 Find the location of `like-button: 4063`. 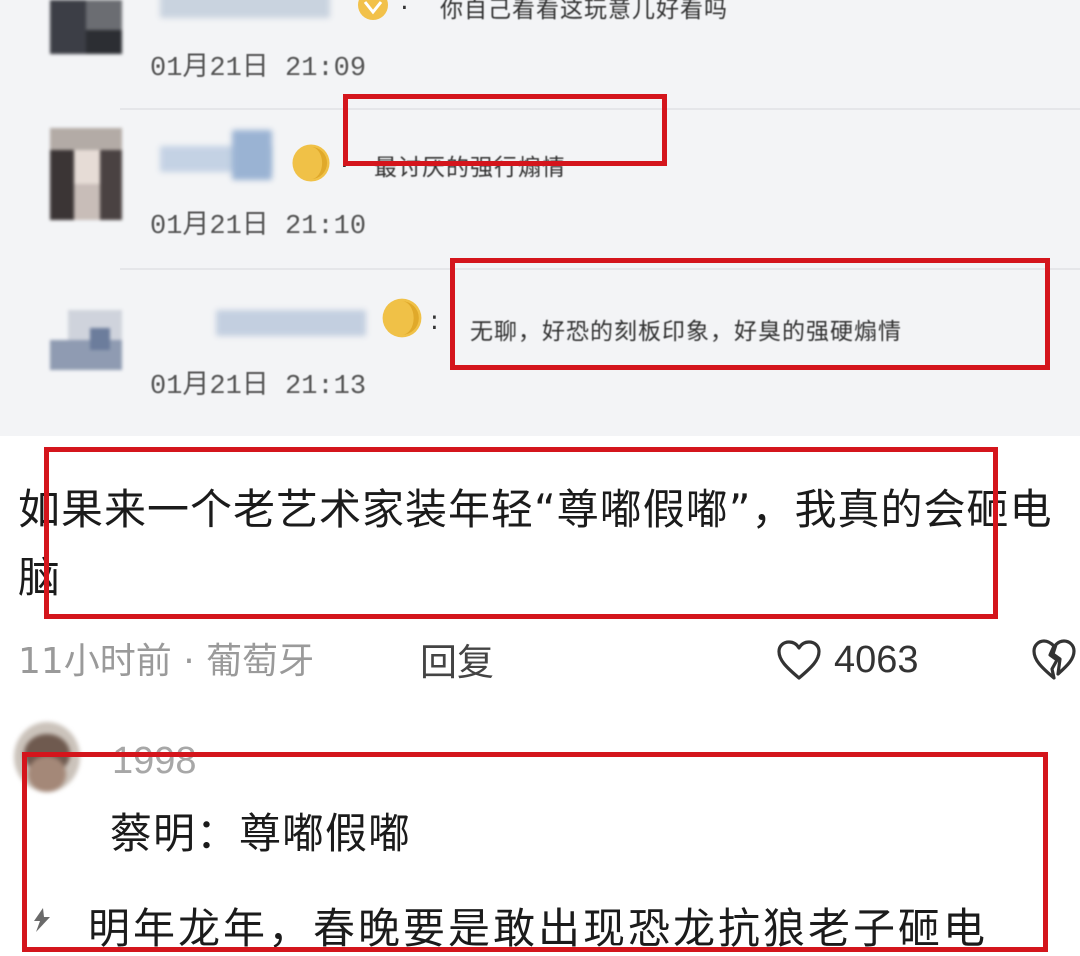

like-button: 4063 is located at coordinates (847, 660).